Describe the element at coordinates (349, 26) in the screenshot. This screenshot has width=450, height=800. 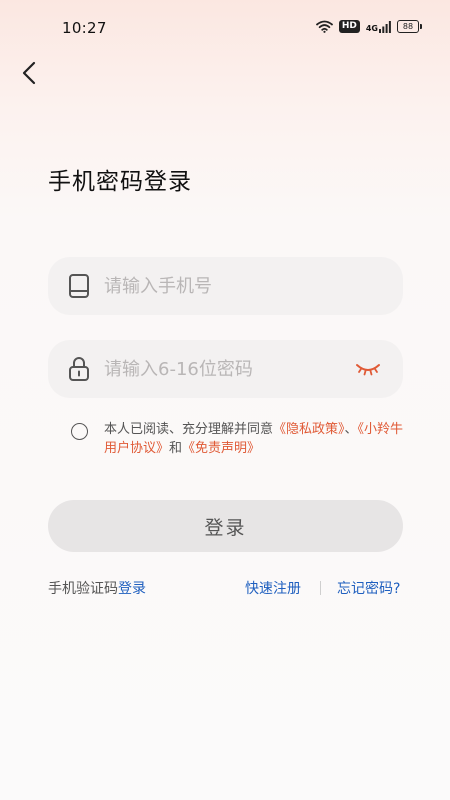
I see `hd-badge: HD` at that location.